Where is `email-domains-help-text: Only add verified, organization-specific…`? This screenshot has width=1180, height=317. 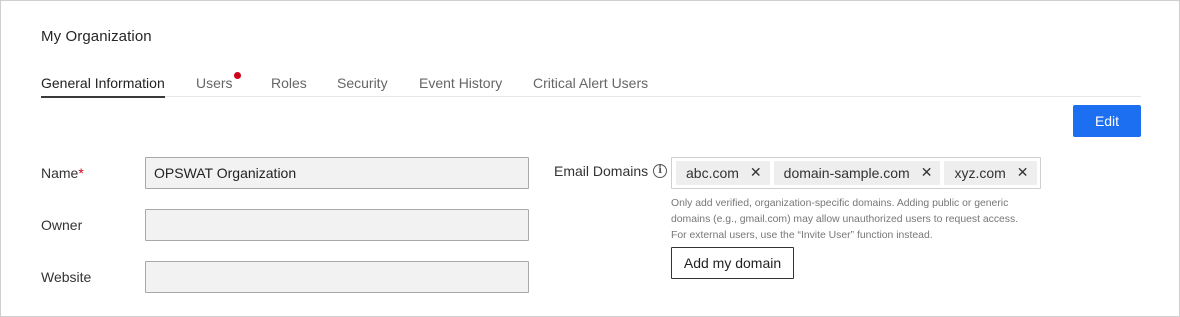
email-domains-help-text: Only add verified, organization-specific… is located at coordinates (861, 220).